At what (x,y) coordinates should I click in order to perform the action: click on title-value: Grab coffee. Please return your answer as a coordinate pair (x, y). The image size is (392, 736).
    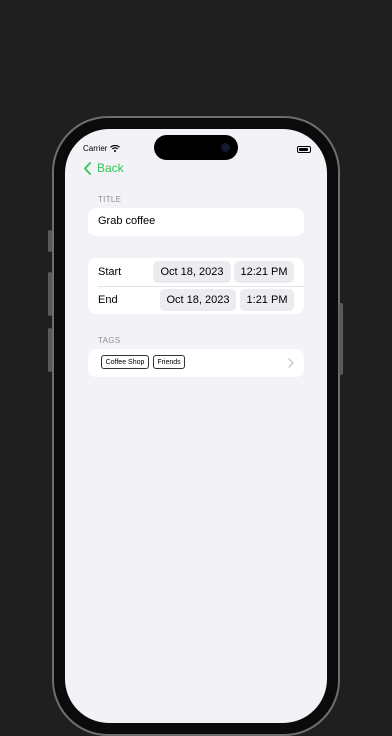
    Looking at the image, I should click on (127, 221).